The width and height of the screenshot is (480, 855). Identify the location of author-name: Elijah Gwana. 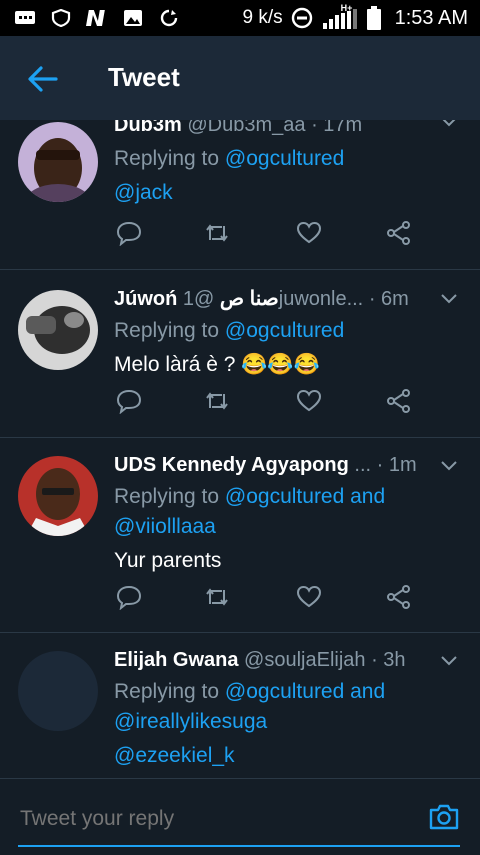
(176, 660).